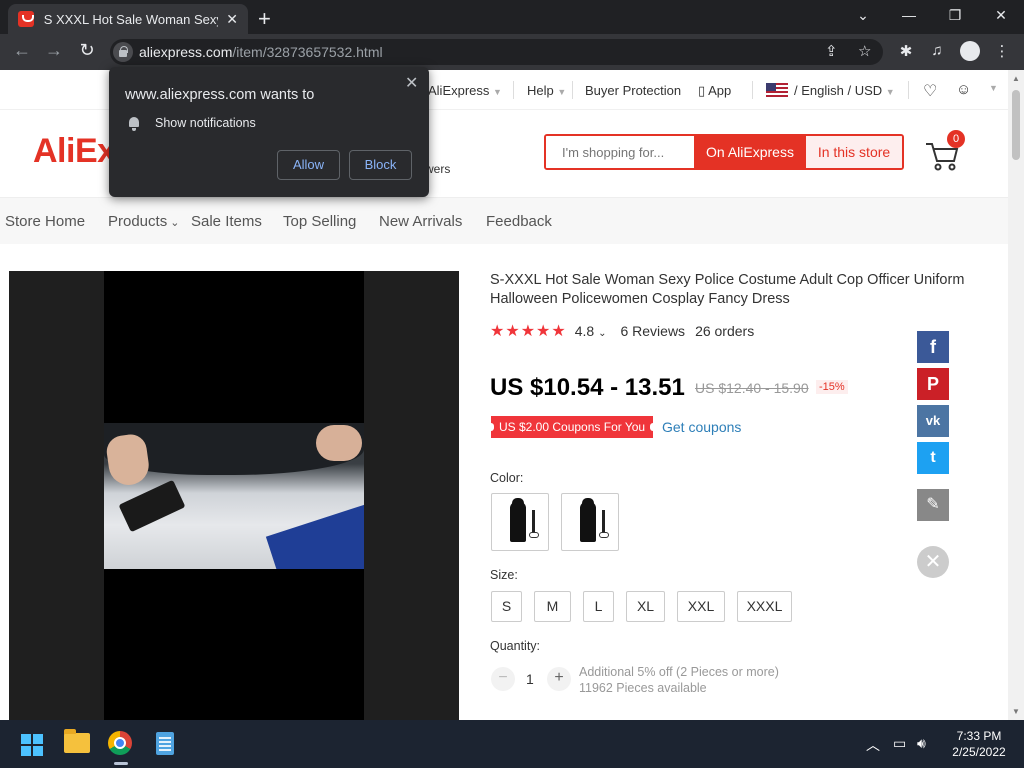 This screenshot has height=768, width=1024. What do you see at coordinates (503, 679) in the screenshot?
I see `quantity-decrease-button: −` at bounding box center [503, 679].